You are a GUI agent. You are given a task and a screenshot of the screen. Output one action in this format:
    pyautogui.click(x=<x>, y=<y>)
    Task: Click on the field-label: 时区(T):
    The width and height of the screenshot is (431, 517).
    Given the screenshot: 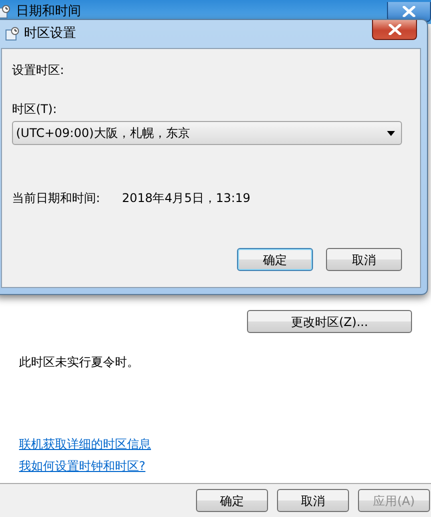 What is the action you would take?
    pyautogui.click(x=35, y=109)
    